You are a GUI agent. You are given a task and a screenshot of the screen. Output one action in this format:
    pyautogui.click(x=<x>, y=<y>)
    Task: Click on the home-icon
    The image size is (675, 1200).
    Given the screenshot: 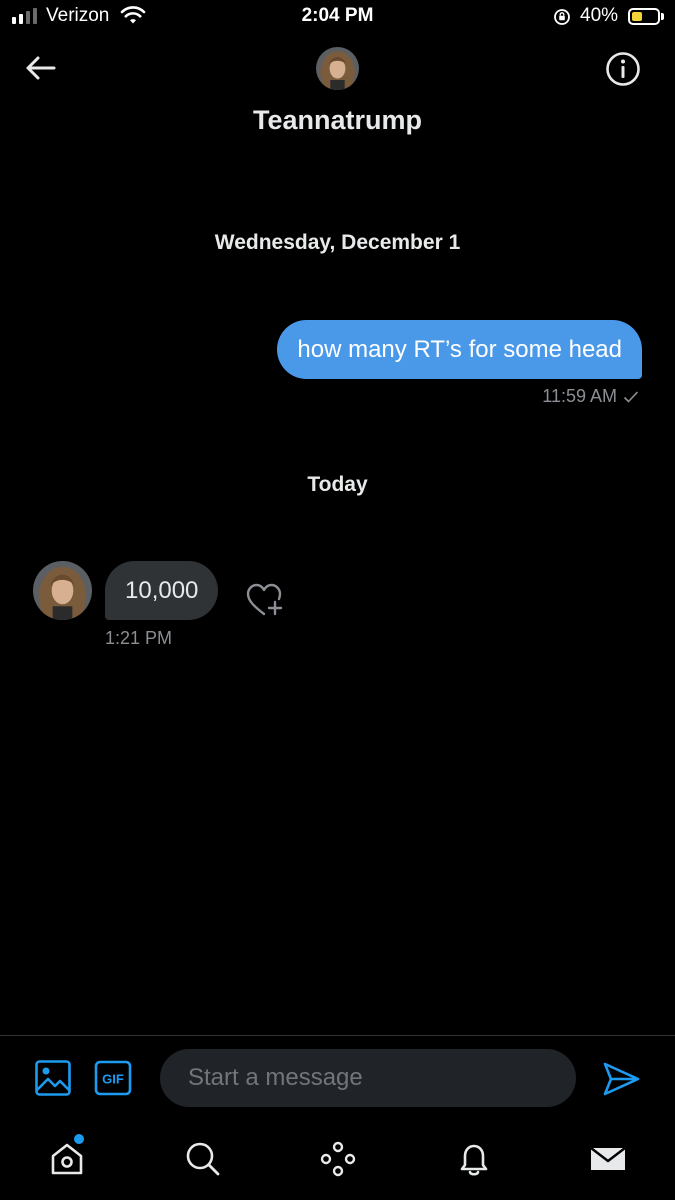 What is the action you would take?
    pyautogui.click(x=67, y=1159)
    